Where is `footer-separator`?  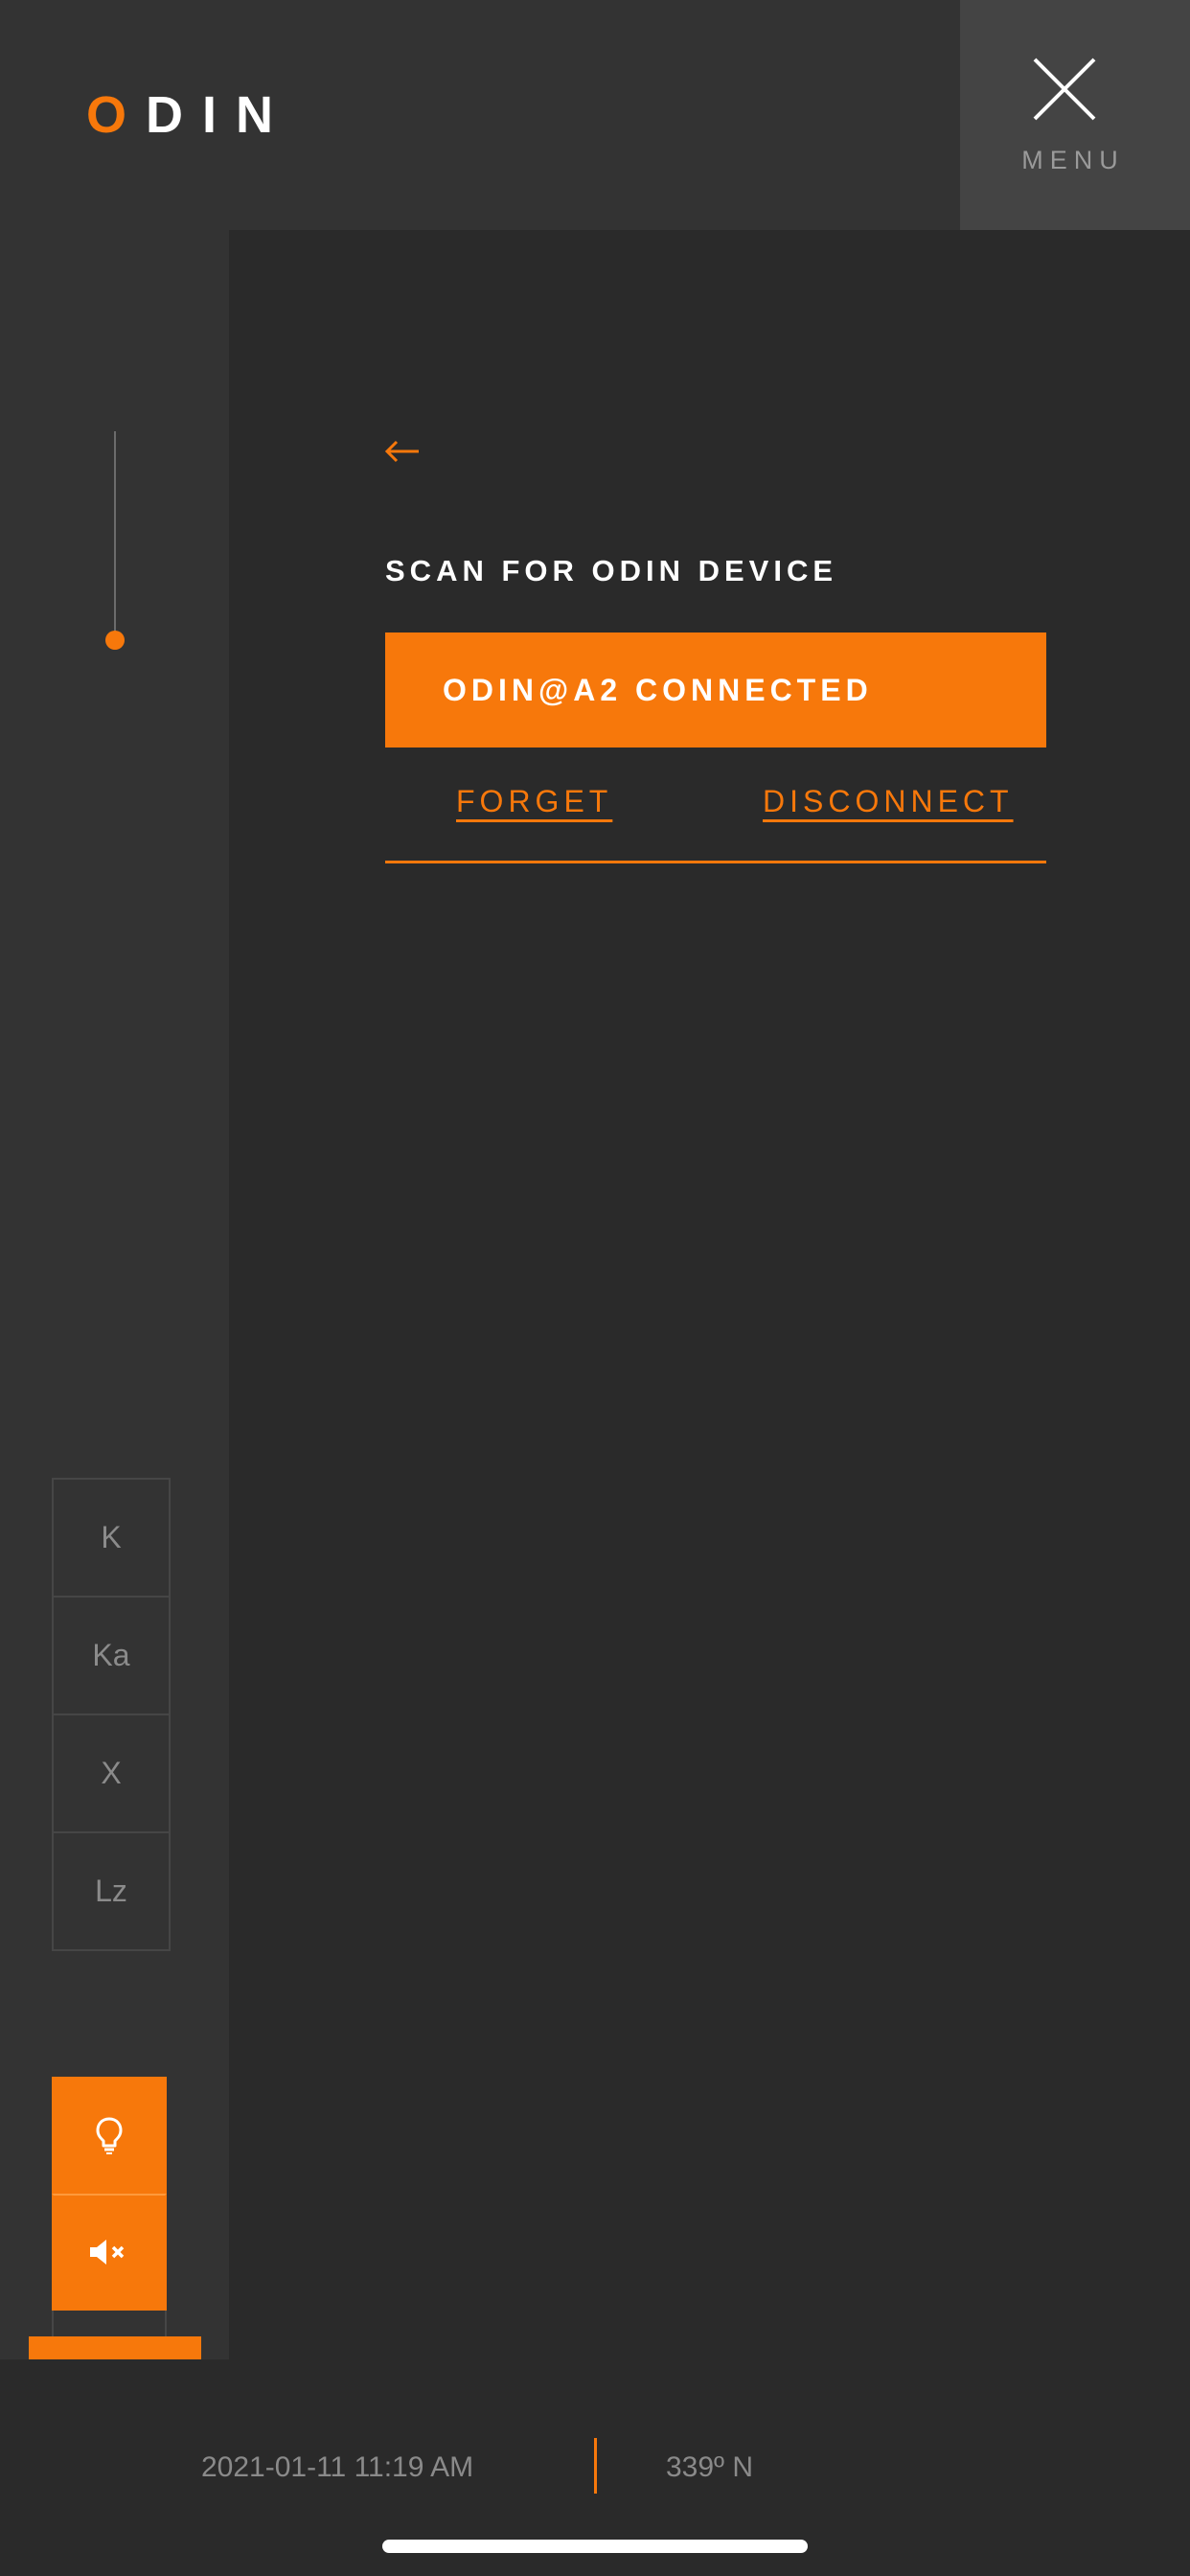
footer-separator is located at coordinates (595, 2466).